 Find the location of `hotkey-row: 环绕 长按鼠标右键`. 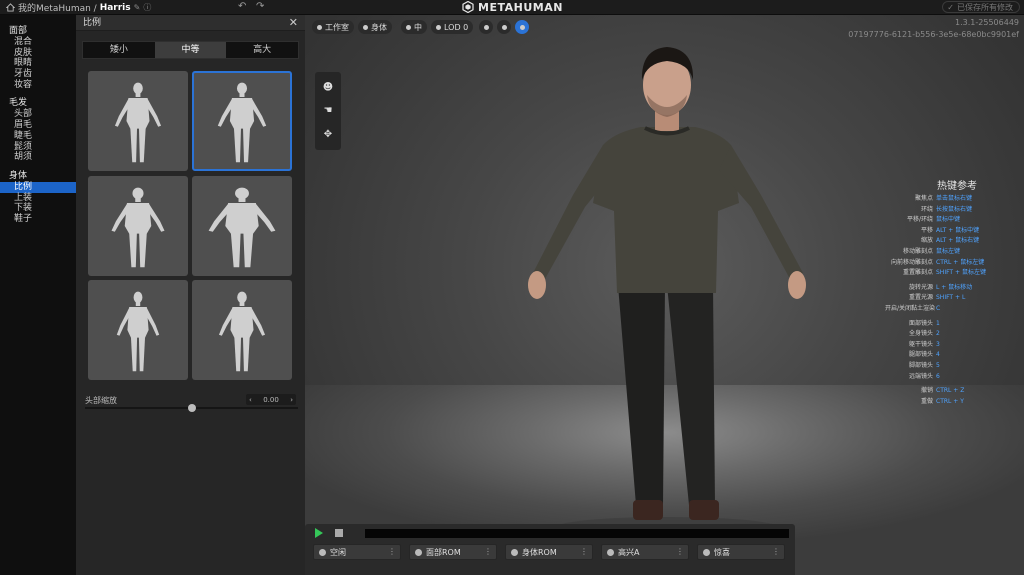

hotkey-row: 环绕 长按鼠标右键 is located at coordinates (954, 210).